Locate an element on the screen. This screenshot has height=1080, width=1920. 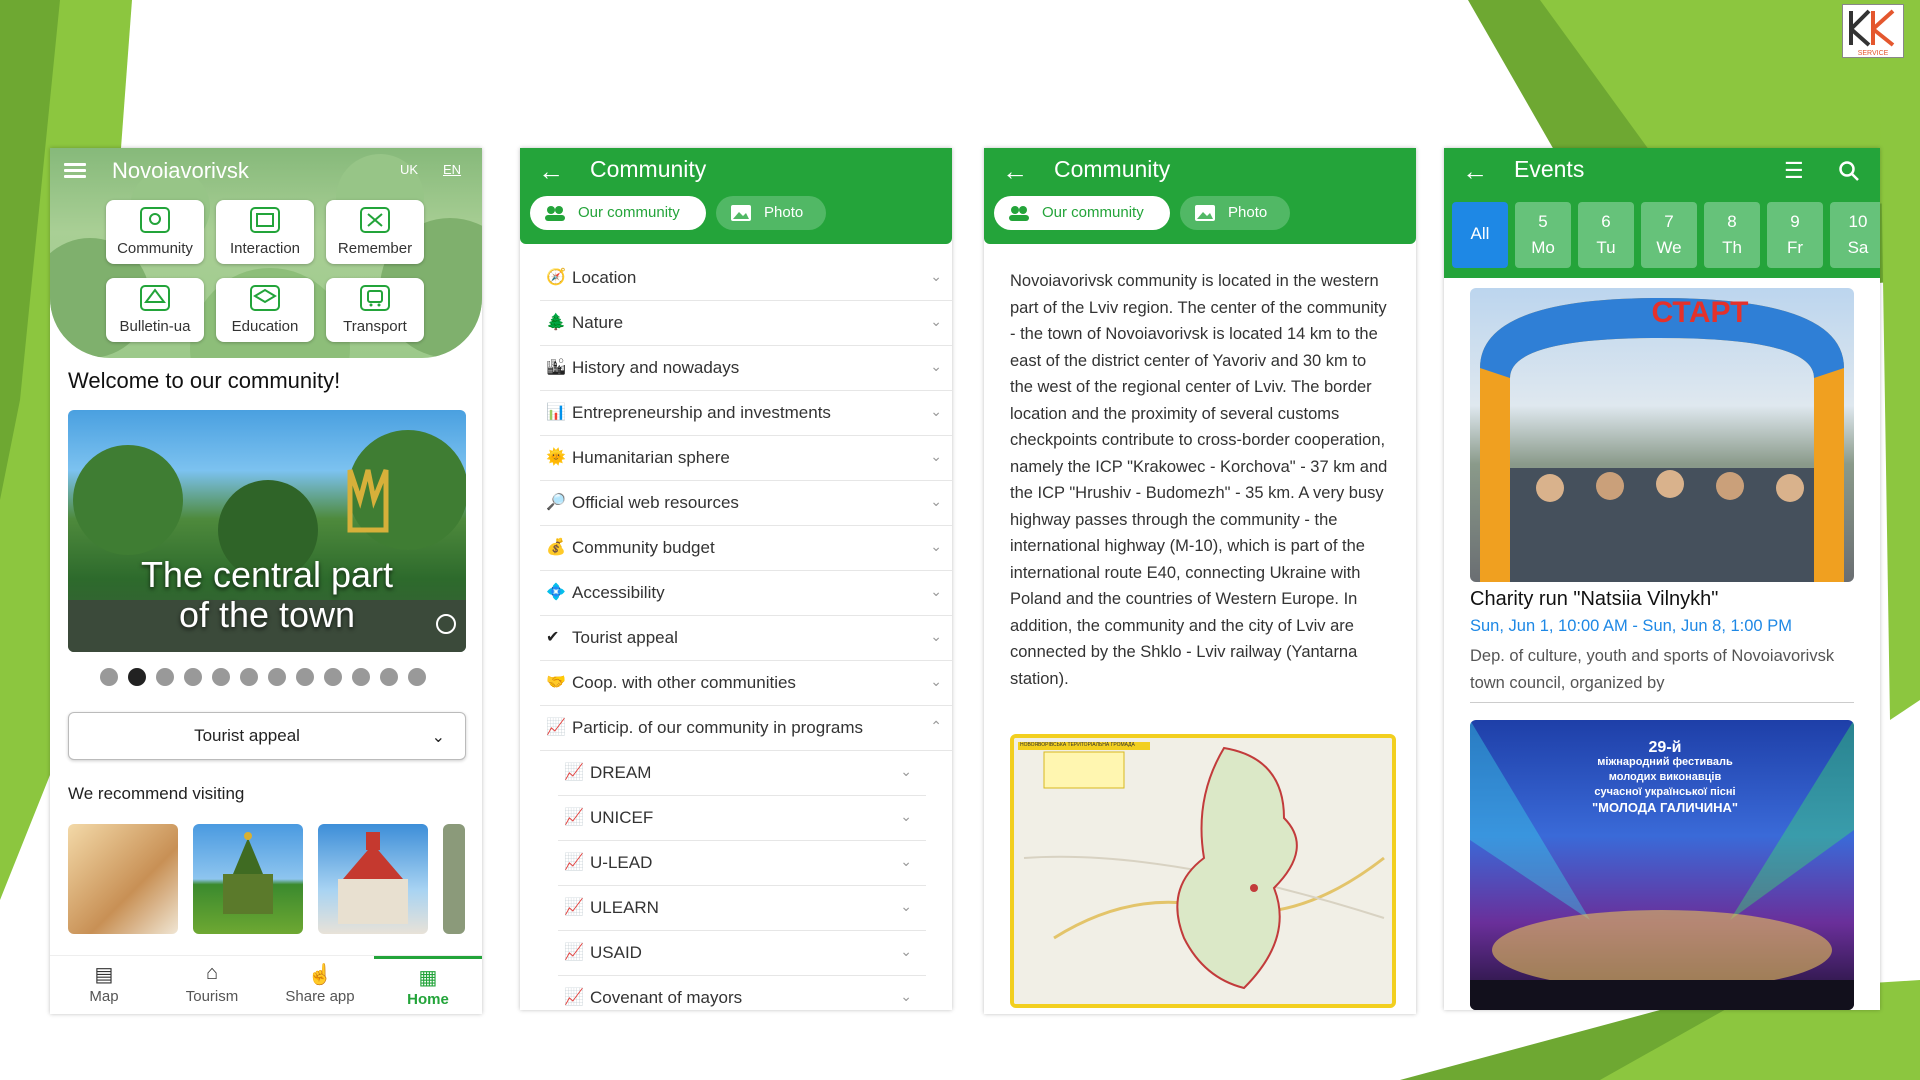
community-map: НОВОЯВОРІВСЬКА ТЕРИТОРІАЛЬНА ГРОМАДА is located at coordinates (1203, 871).